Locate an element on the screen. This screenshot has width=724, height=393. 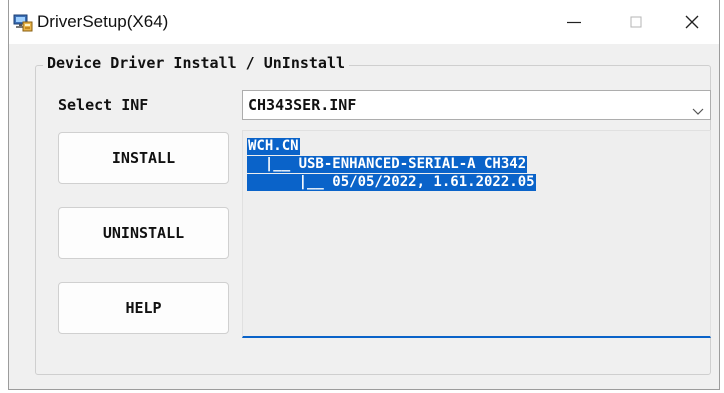
tree-item-vendor: WCH.CN is located at coordinates (273, 146).